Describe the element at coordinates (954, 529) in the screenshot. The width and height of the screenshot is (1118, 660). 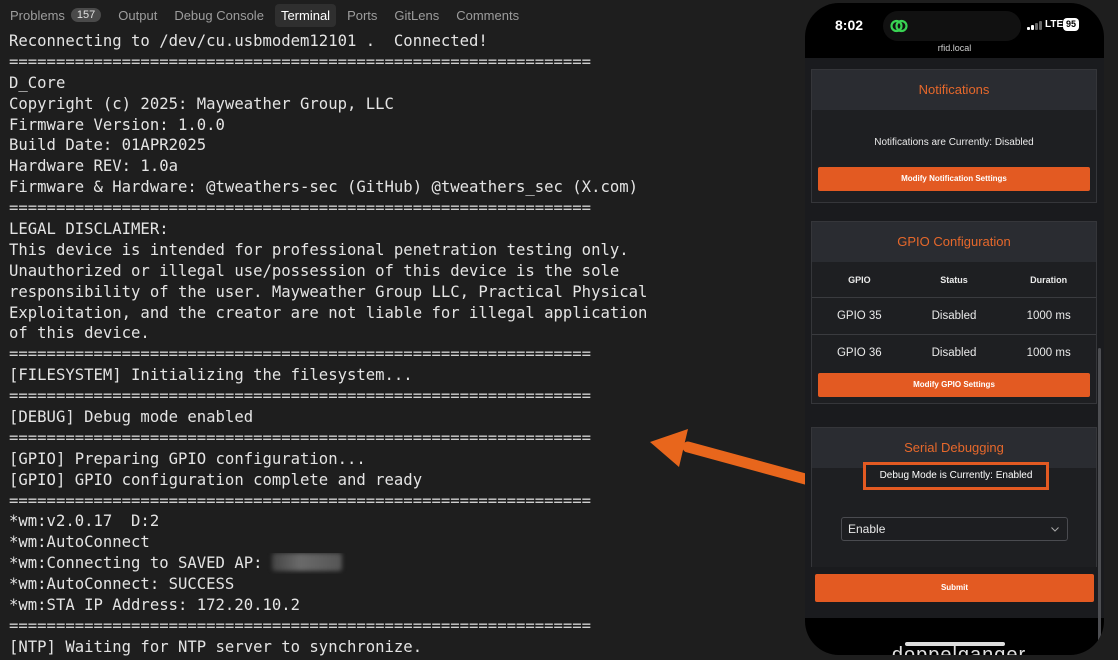
I see `debug-mode-select: Enable` at that location.